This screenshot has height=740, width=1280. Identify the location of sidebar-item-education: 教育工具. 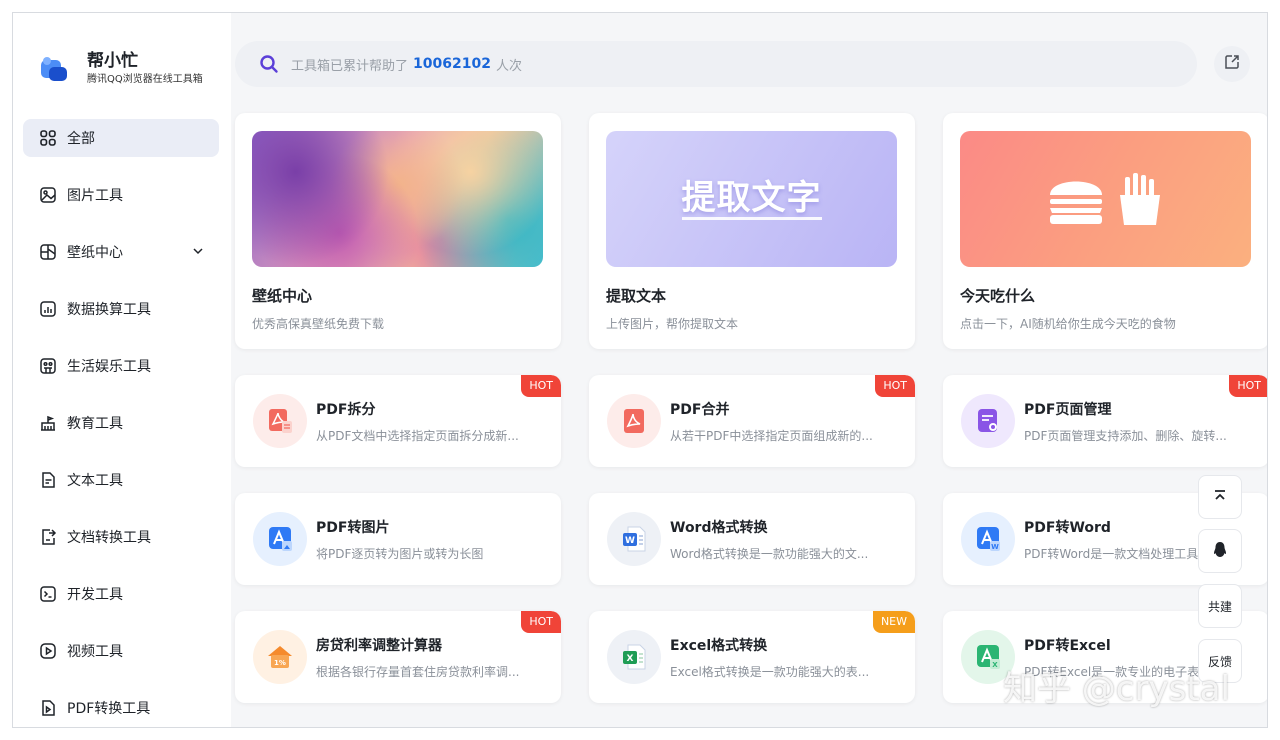
(121, 423).